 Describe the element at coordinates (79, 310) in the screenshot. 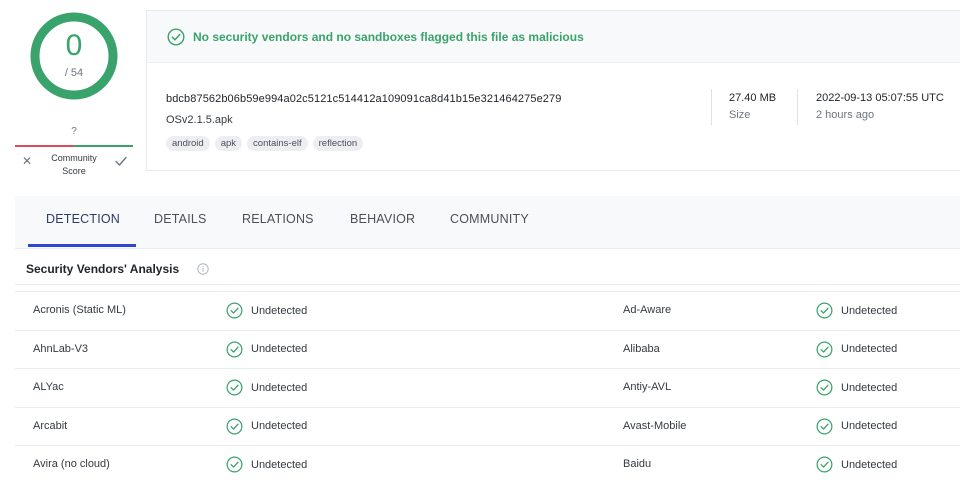

I see `vendor-name: Acronis (Static ML)` at that location.